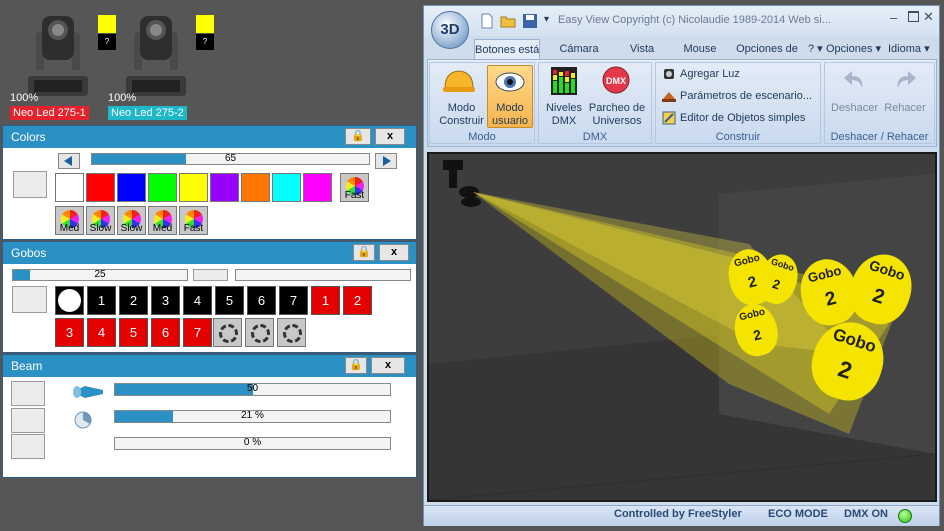  What do you see at coordinates (30, 184) in the screenshot?
I see `colors-reset-button` at bounding box center [30, 184].